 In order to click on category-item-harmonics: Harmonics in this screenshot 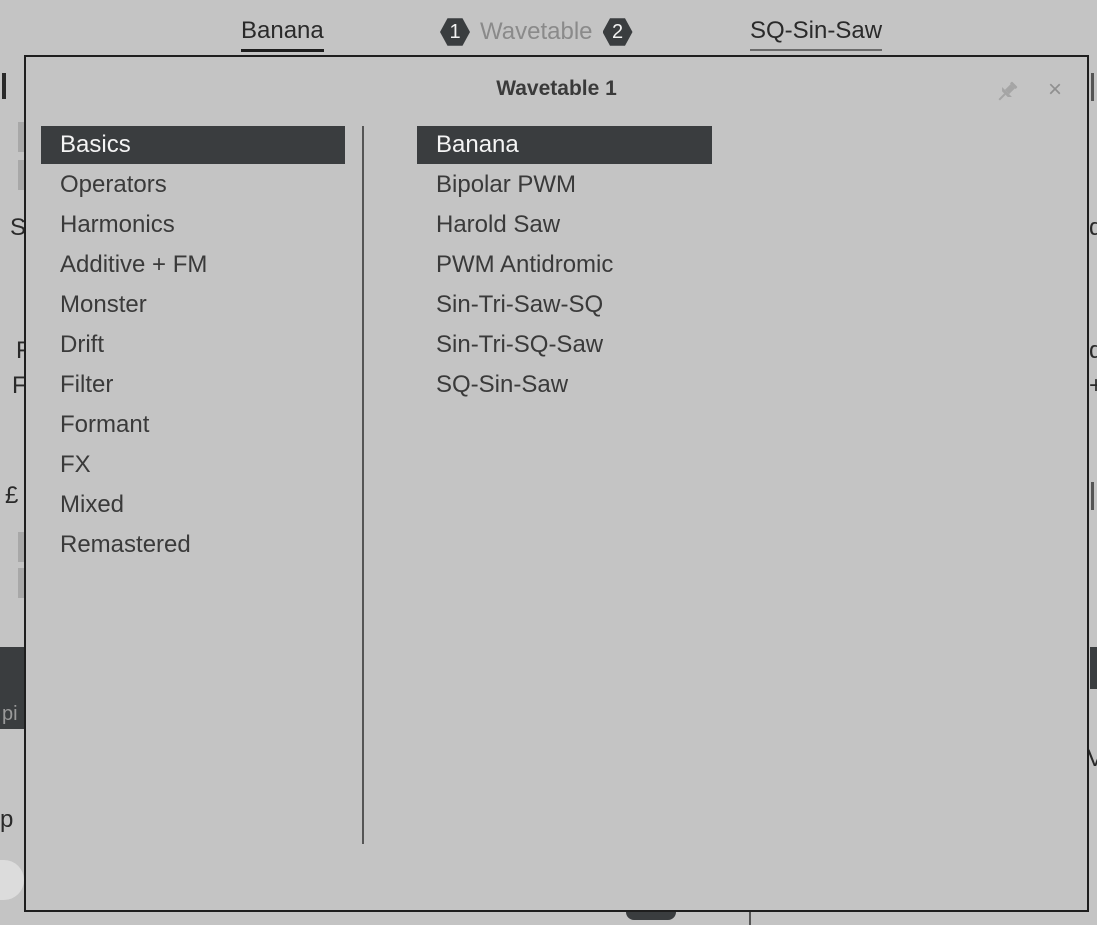, I will do `click(193, 226)`.